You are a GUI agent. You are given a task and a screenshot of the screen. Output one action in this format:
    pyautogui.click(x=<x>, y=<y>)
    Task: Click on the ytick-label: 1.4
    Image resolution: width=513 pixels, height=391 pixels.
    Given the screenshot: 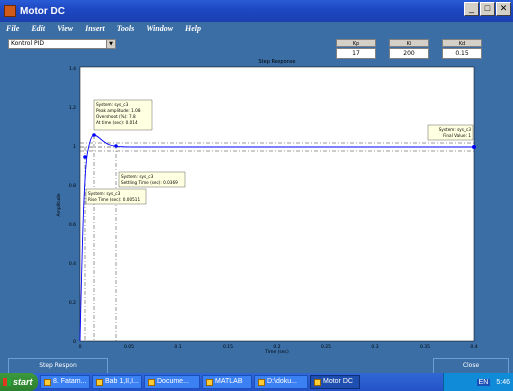 What is the action you would take?
    pyautogui.click(x=72, y=69)
    